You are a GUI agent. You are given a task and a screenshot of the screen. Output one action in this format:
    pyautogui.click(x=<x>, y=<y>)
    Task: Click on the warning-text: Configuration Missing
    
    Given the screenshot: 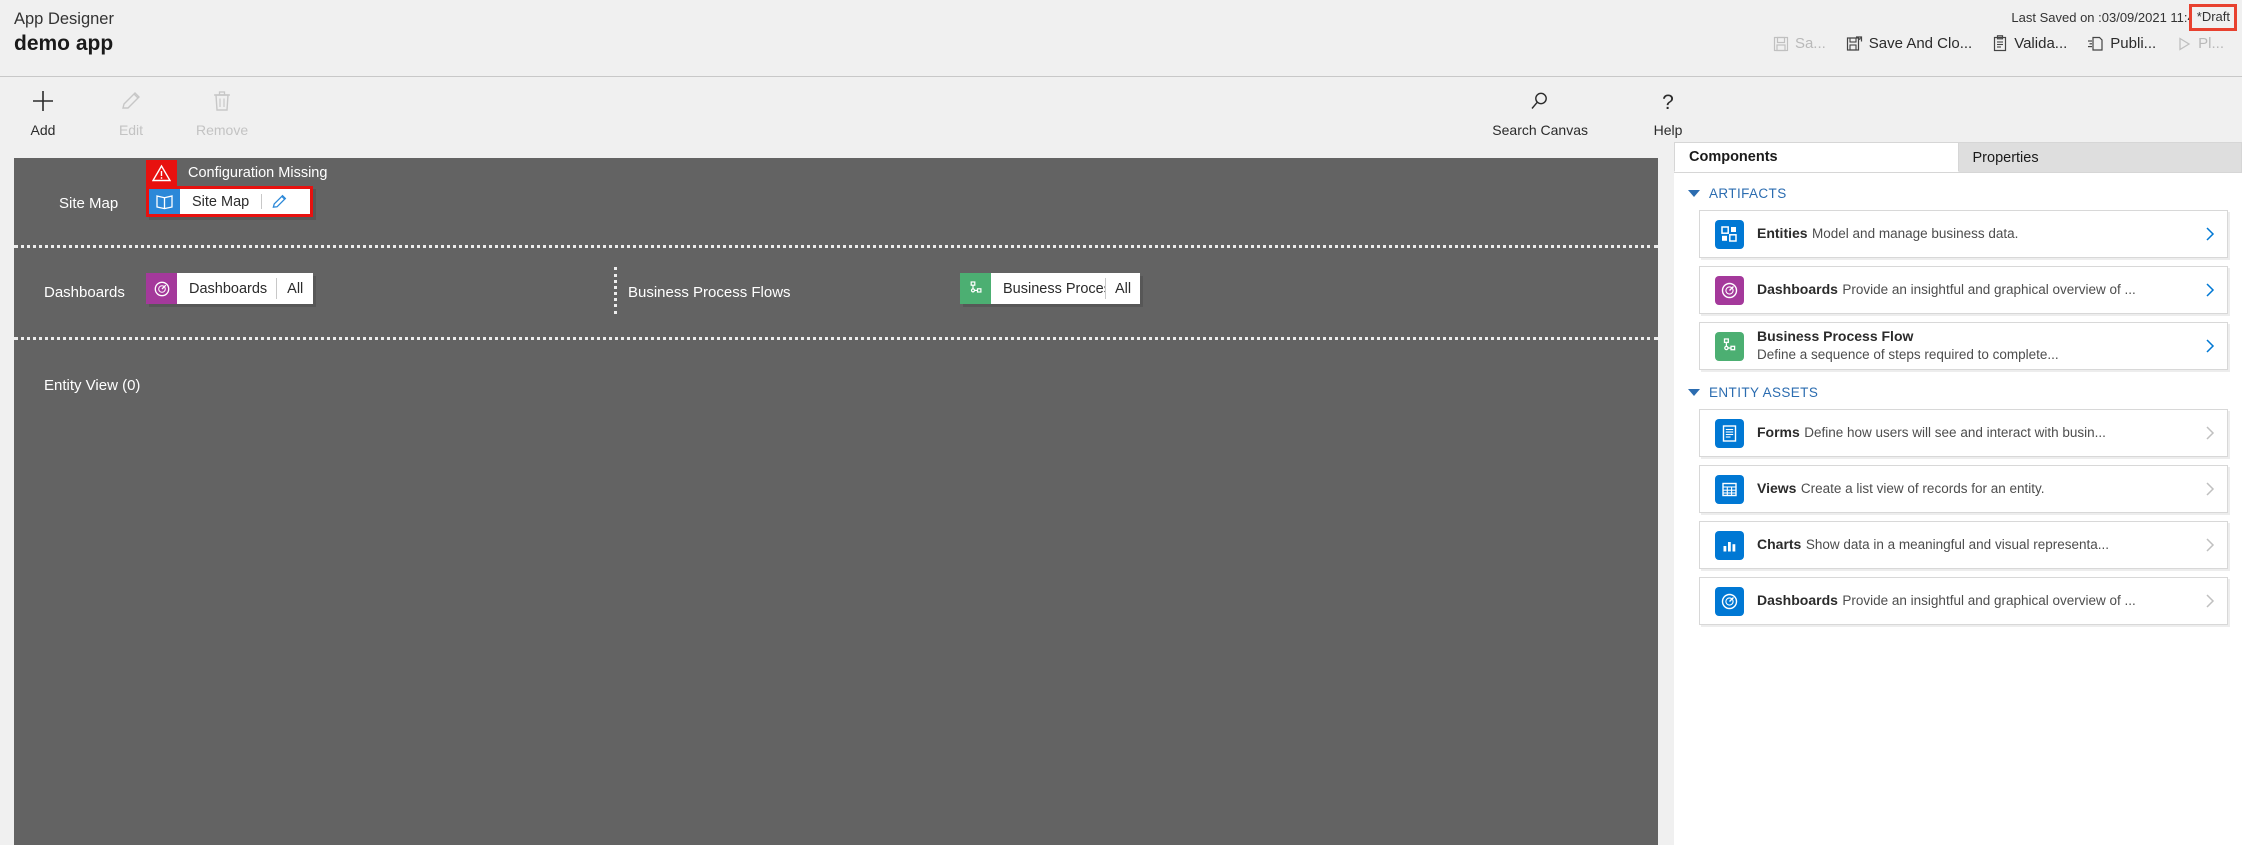 What is the action you would take?
    pyautogui.click(x=258, y=173)
    